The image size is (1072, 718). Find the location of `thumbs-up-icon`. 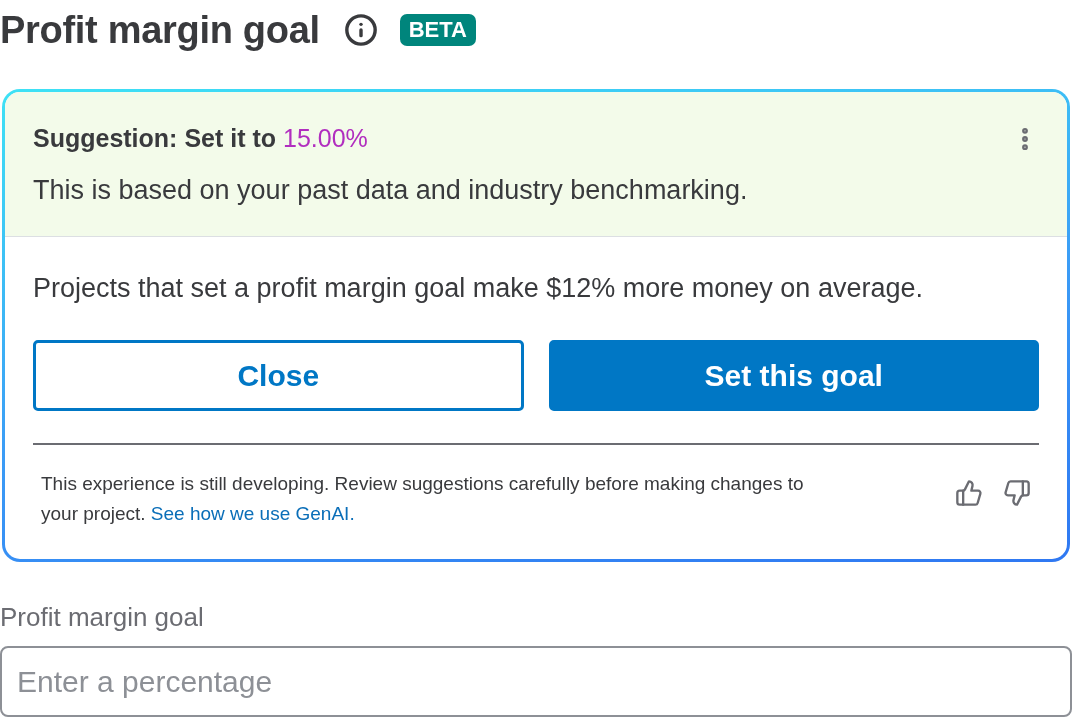

thumbs-up-icon is located at coordinates (969, 493).